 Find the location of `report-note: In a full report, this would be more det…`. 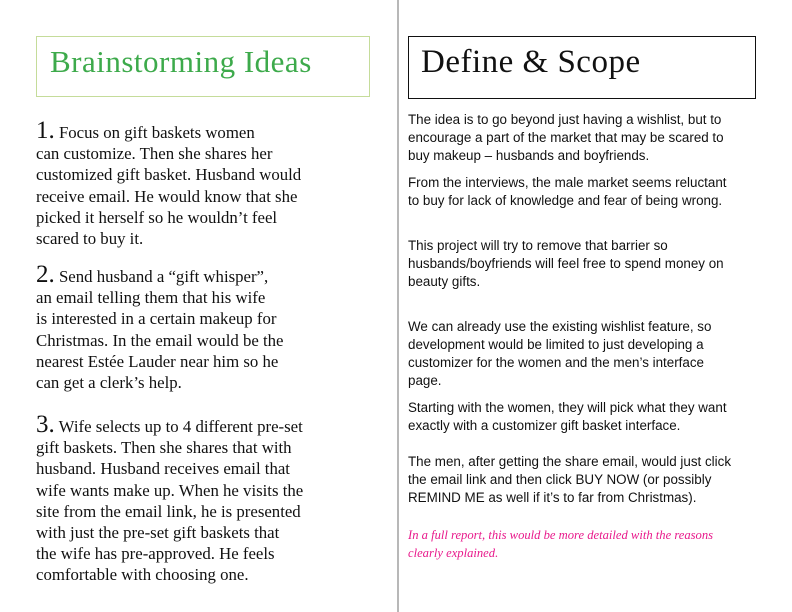

report-note: In a full report, this would be more det… is located at coordinates (560, 544).